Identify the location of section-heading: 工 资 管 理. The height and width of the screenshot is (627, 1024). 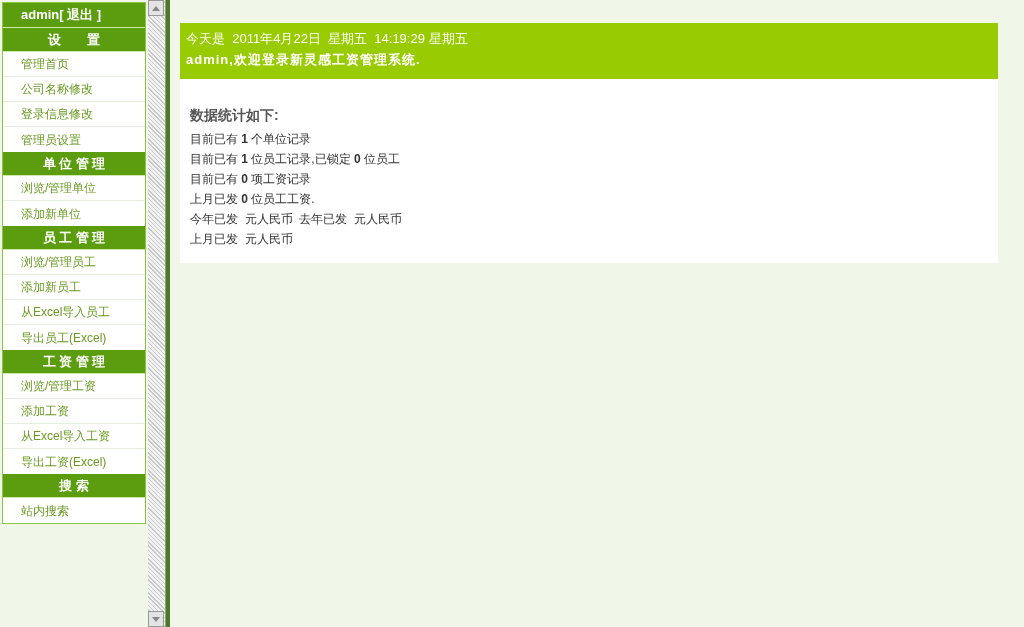
(74, 362).